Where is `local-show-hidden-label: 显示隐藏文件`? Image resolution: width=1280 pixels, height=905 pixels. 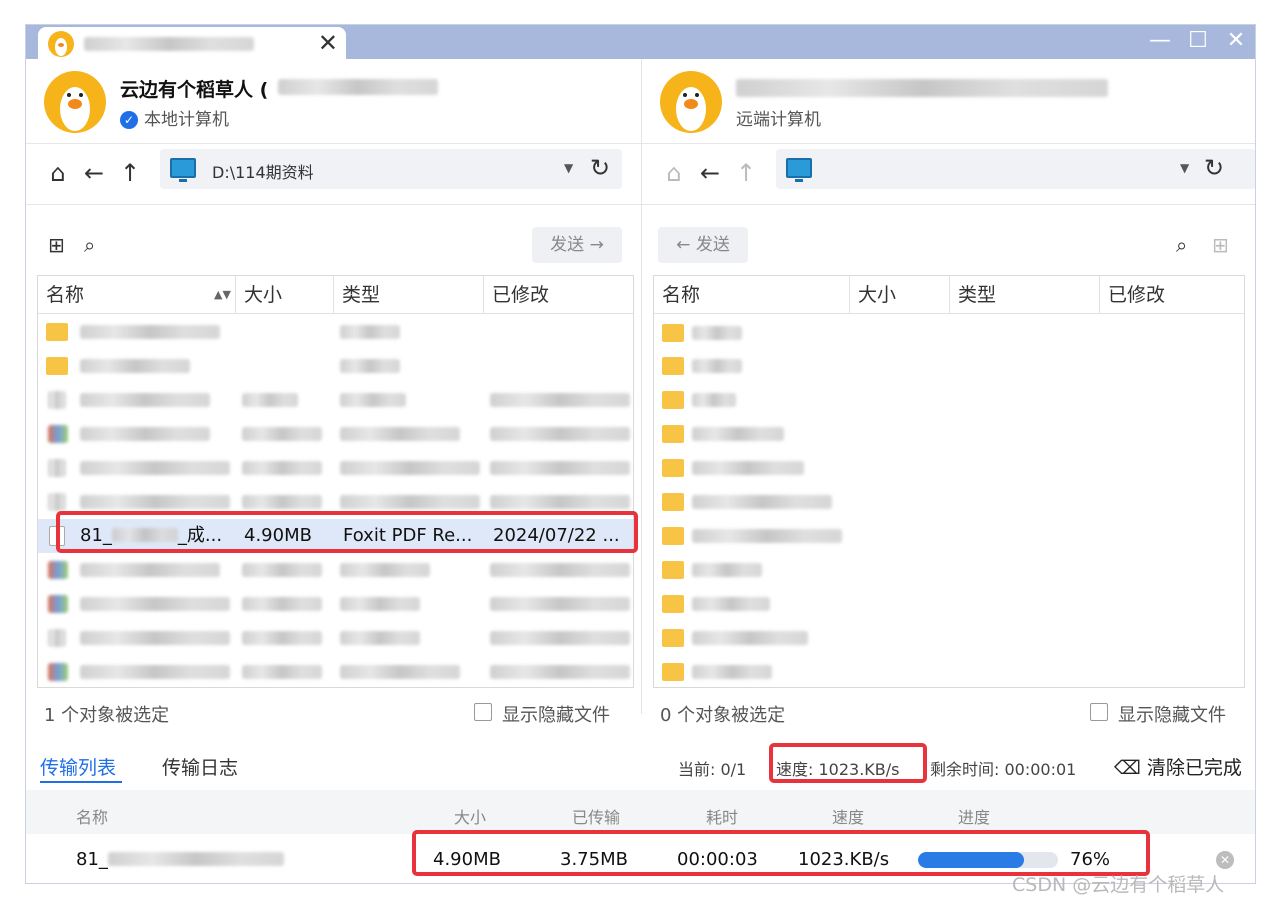
local-show-hidden-label: 显示隐藏文件 is located at coordinates (556, 714).